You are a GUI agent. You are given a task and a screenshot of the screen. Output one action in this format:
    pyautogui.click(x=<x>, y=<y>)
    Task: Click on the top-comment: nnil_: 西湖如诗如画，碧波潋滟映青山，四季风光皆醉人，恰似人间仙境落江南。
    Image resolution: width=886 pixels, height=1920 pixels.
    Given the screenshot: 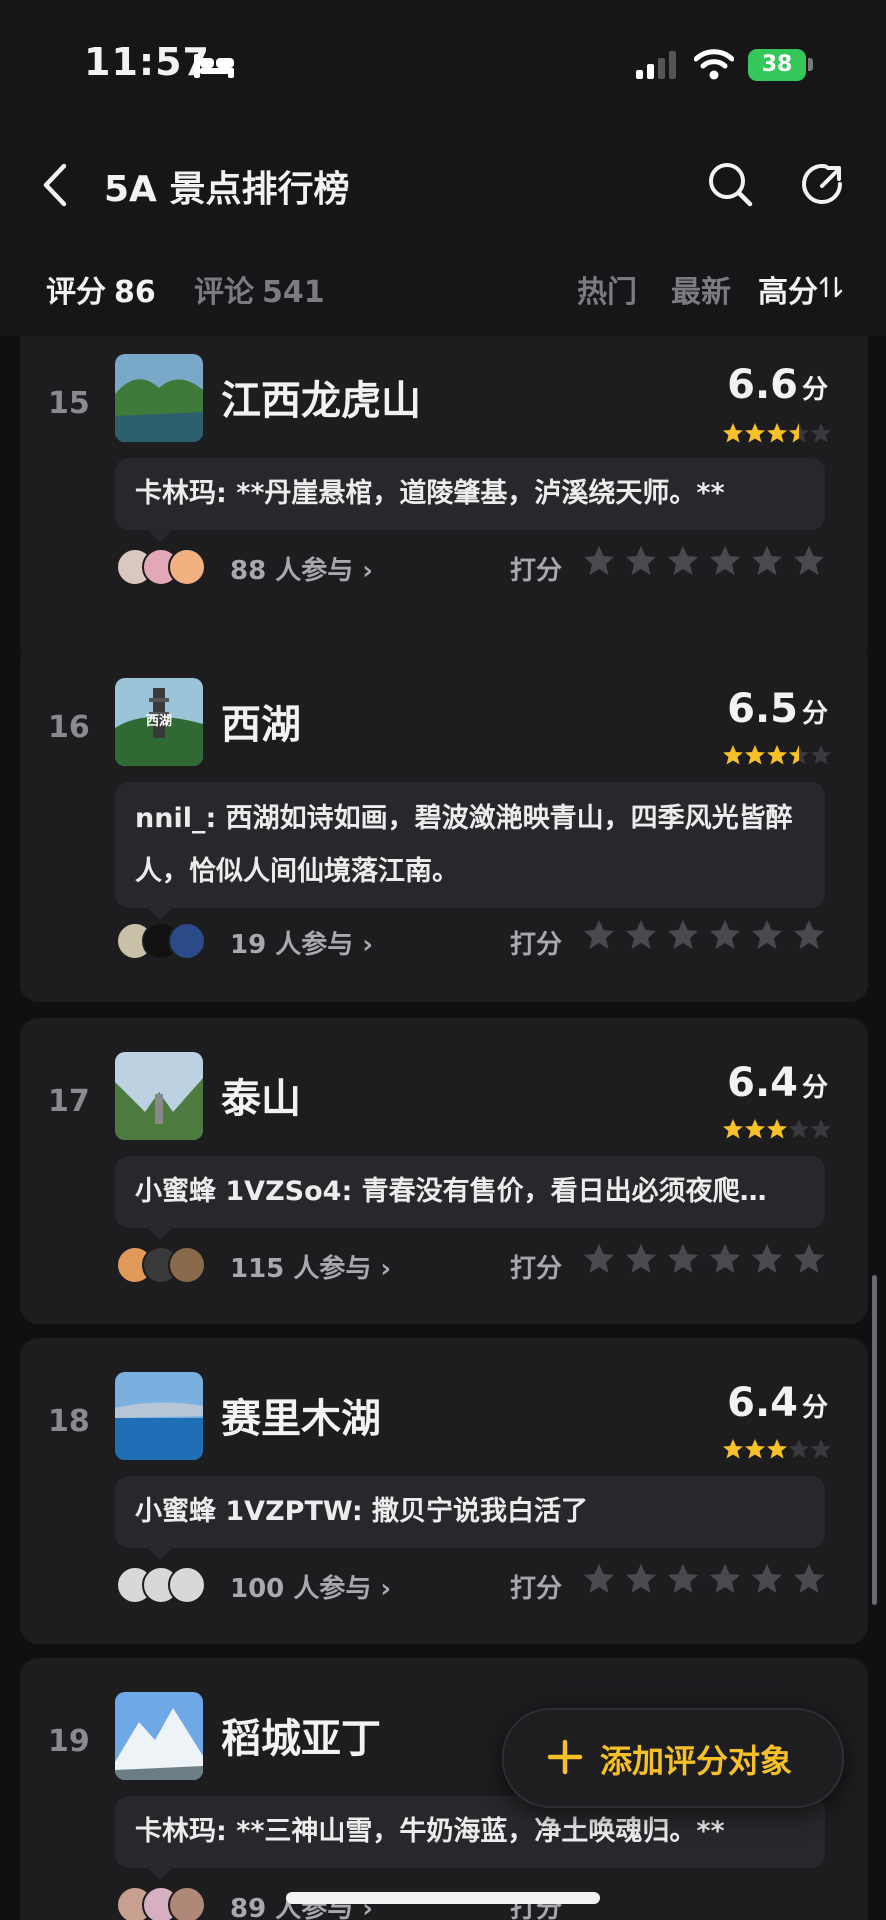 What is the action you would take?
    pyautogui.click(x=470, y=845)
    